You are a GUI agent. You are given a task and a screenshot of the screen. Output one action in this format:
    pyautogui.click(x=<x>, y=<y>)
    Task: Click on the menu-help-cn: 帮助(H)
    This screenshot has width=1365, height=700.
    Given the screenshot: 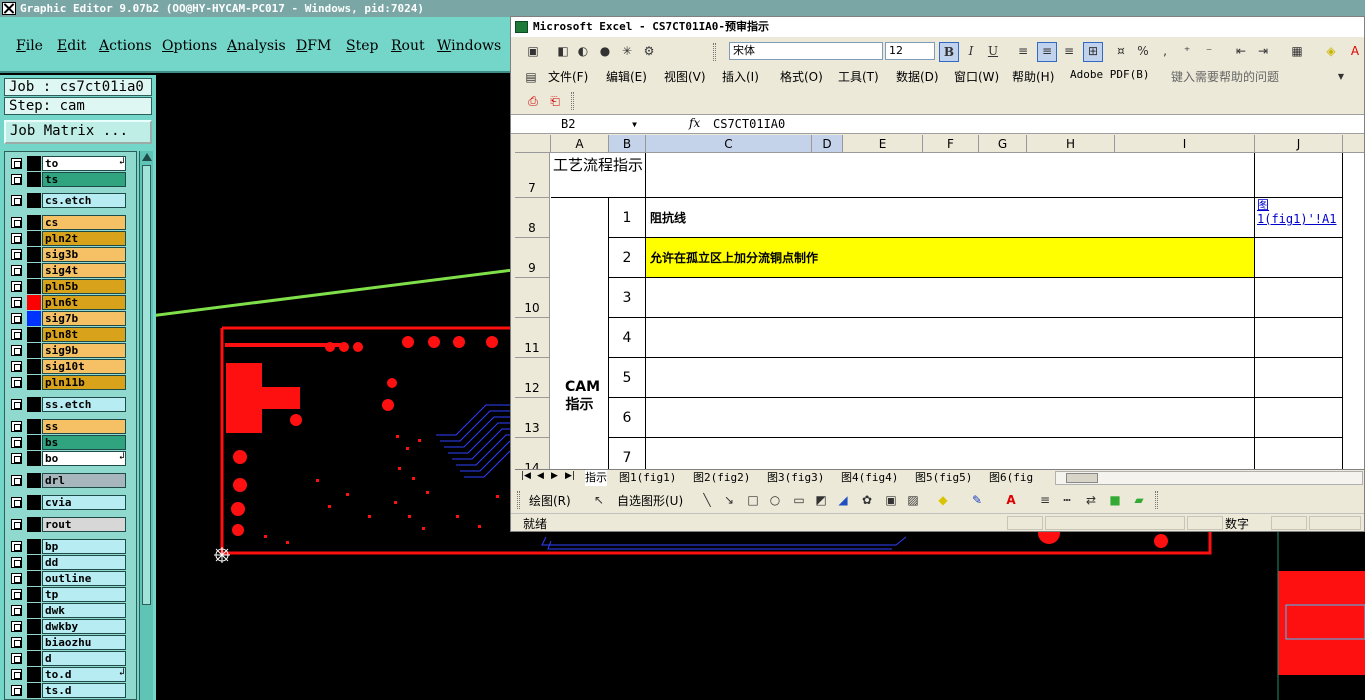 What is the action you would take?
    pyautogui.click(x=1033, y=76)
    